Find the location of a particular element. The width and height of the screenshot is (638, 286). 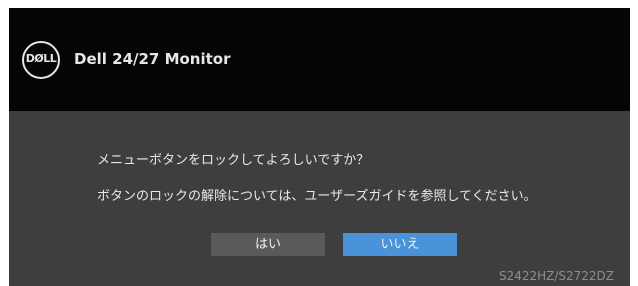

model-number: S2422HZ/S2722DZ is located at coordinates (556, 276).